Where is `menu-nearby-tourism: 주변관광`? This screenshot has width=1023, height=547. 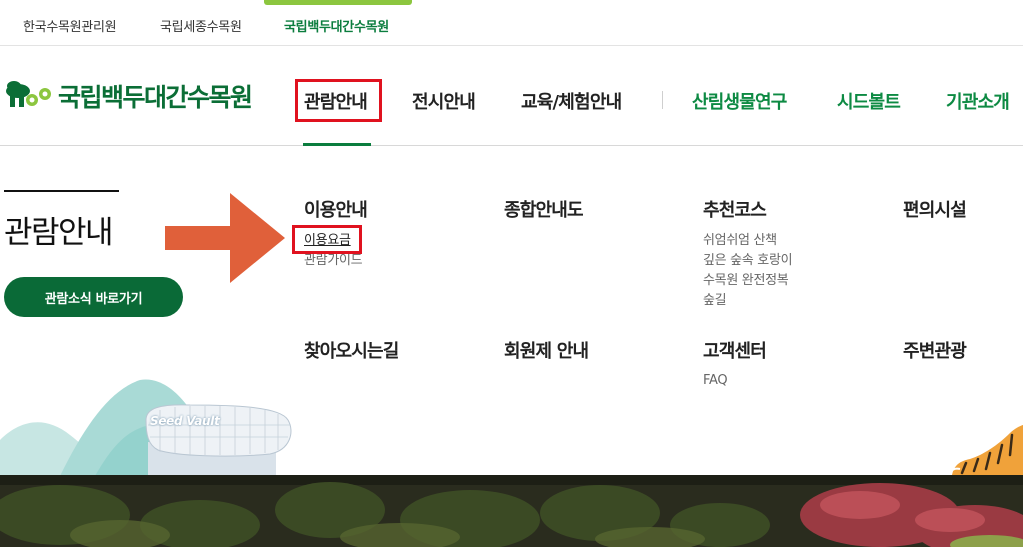
menu-nearby-tourism: 주변관광 is located at coordinates (935, 350).